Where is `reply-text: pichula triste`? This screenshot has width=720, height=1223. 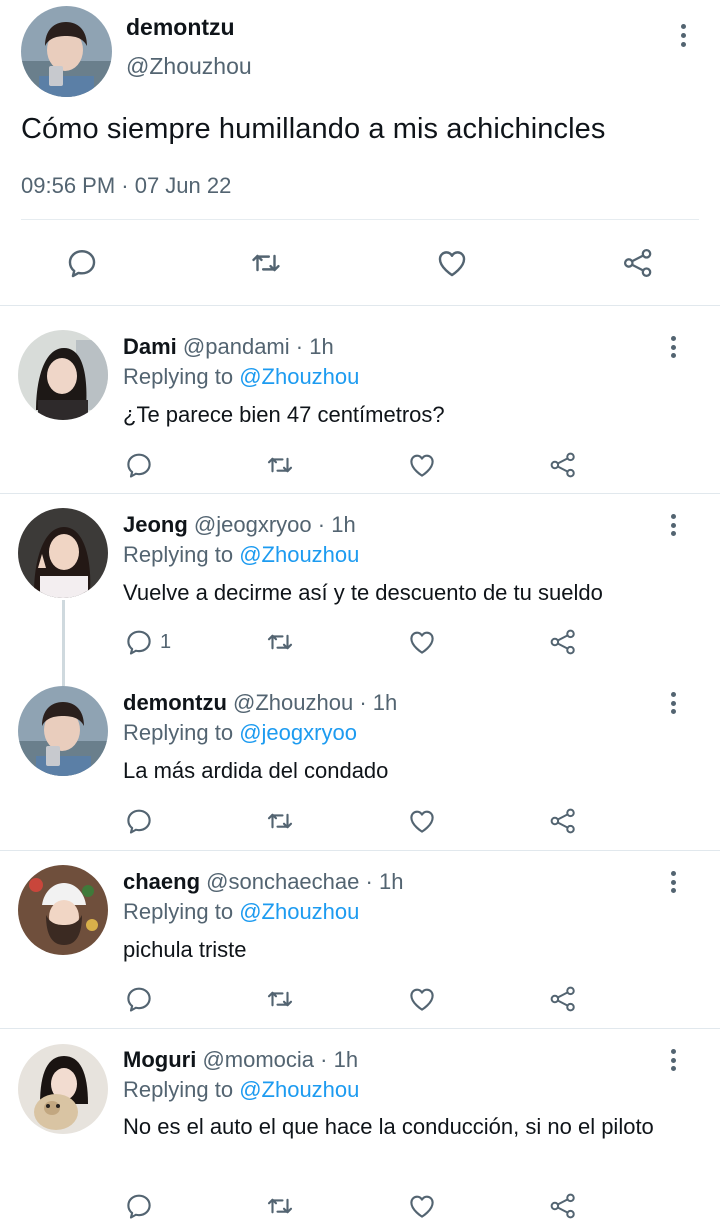
reply-text: pichula triste is located at coordinates (185, 949).